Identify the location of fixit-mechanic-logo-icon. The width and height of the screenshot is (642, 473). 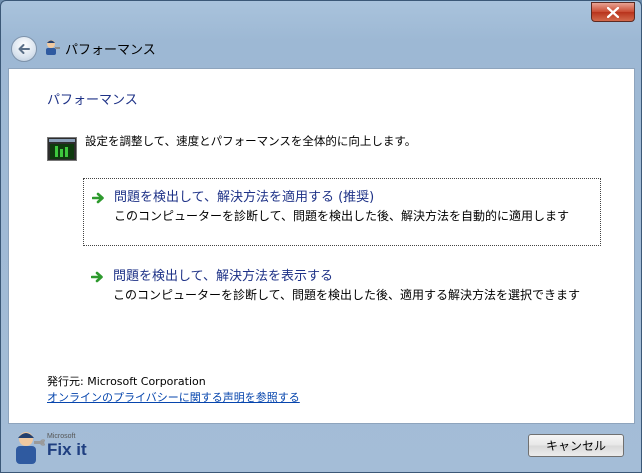
(30, 448).